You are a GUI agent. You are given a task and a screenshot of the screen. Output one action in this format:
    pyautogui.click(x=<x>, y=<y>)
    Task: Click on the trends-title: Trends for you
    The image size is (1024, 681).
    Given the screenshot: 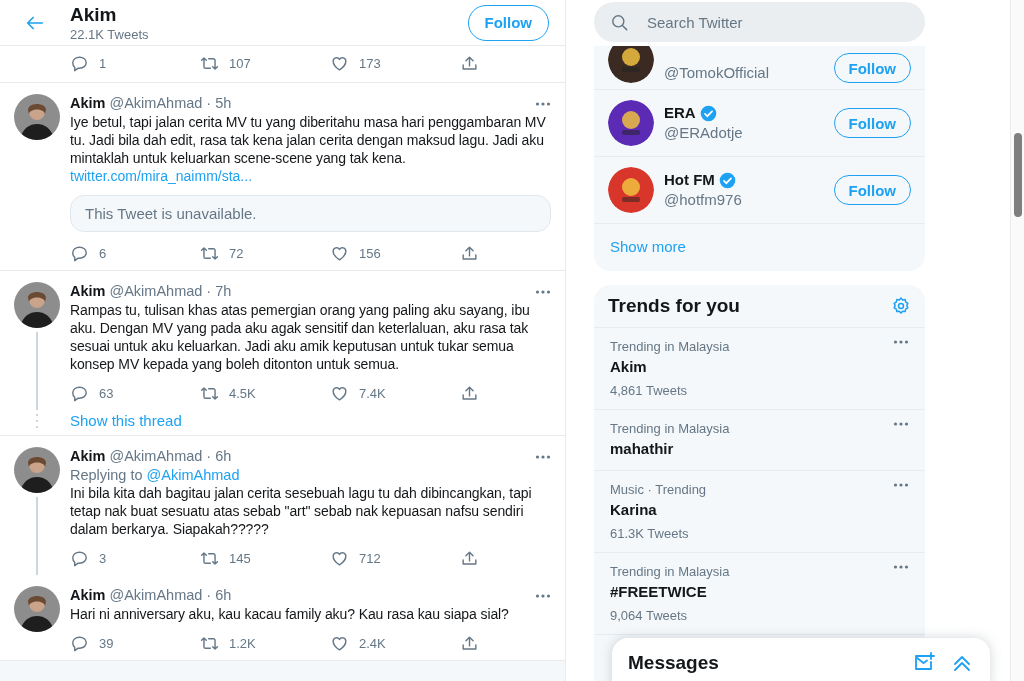 What is the action you would take?
    pyautogui.click(x=674, y=306)
    